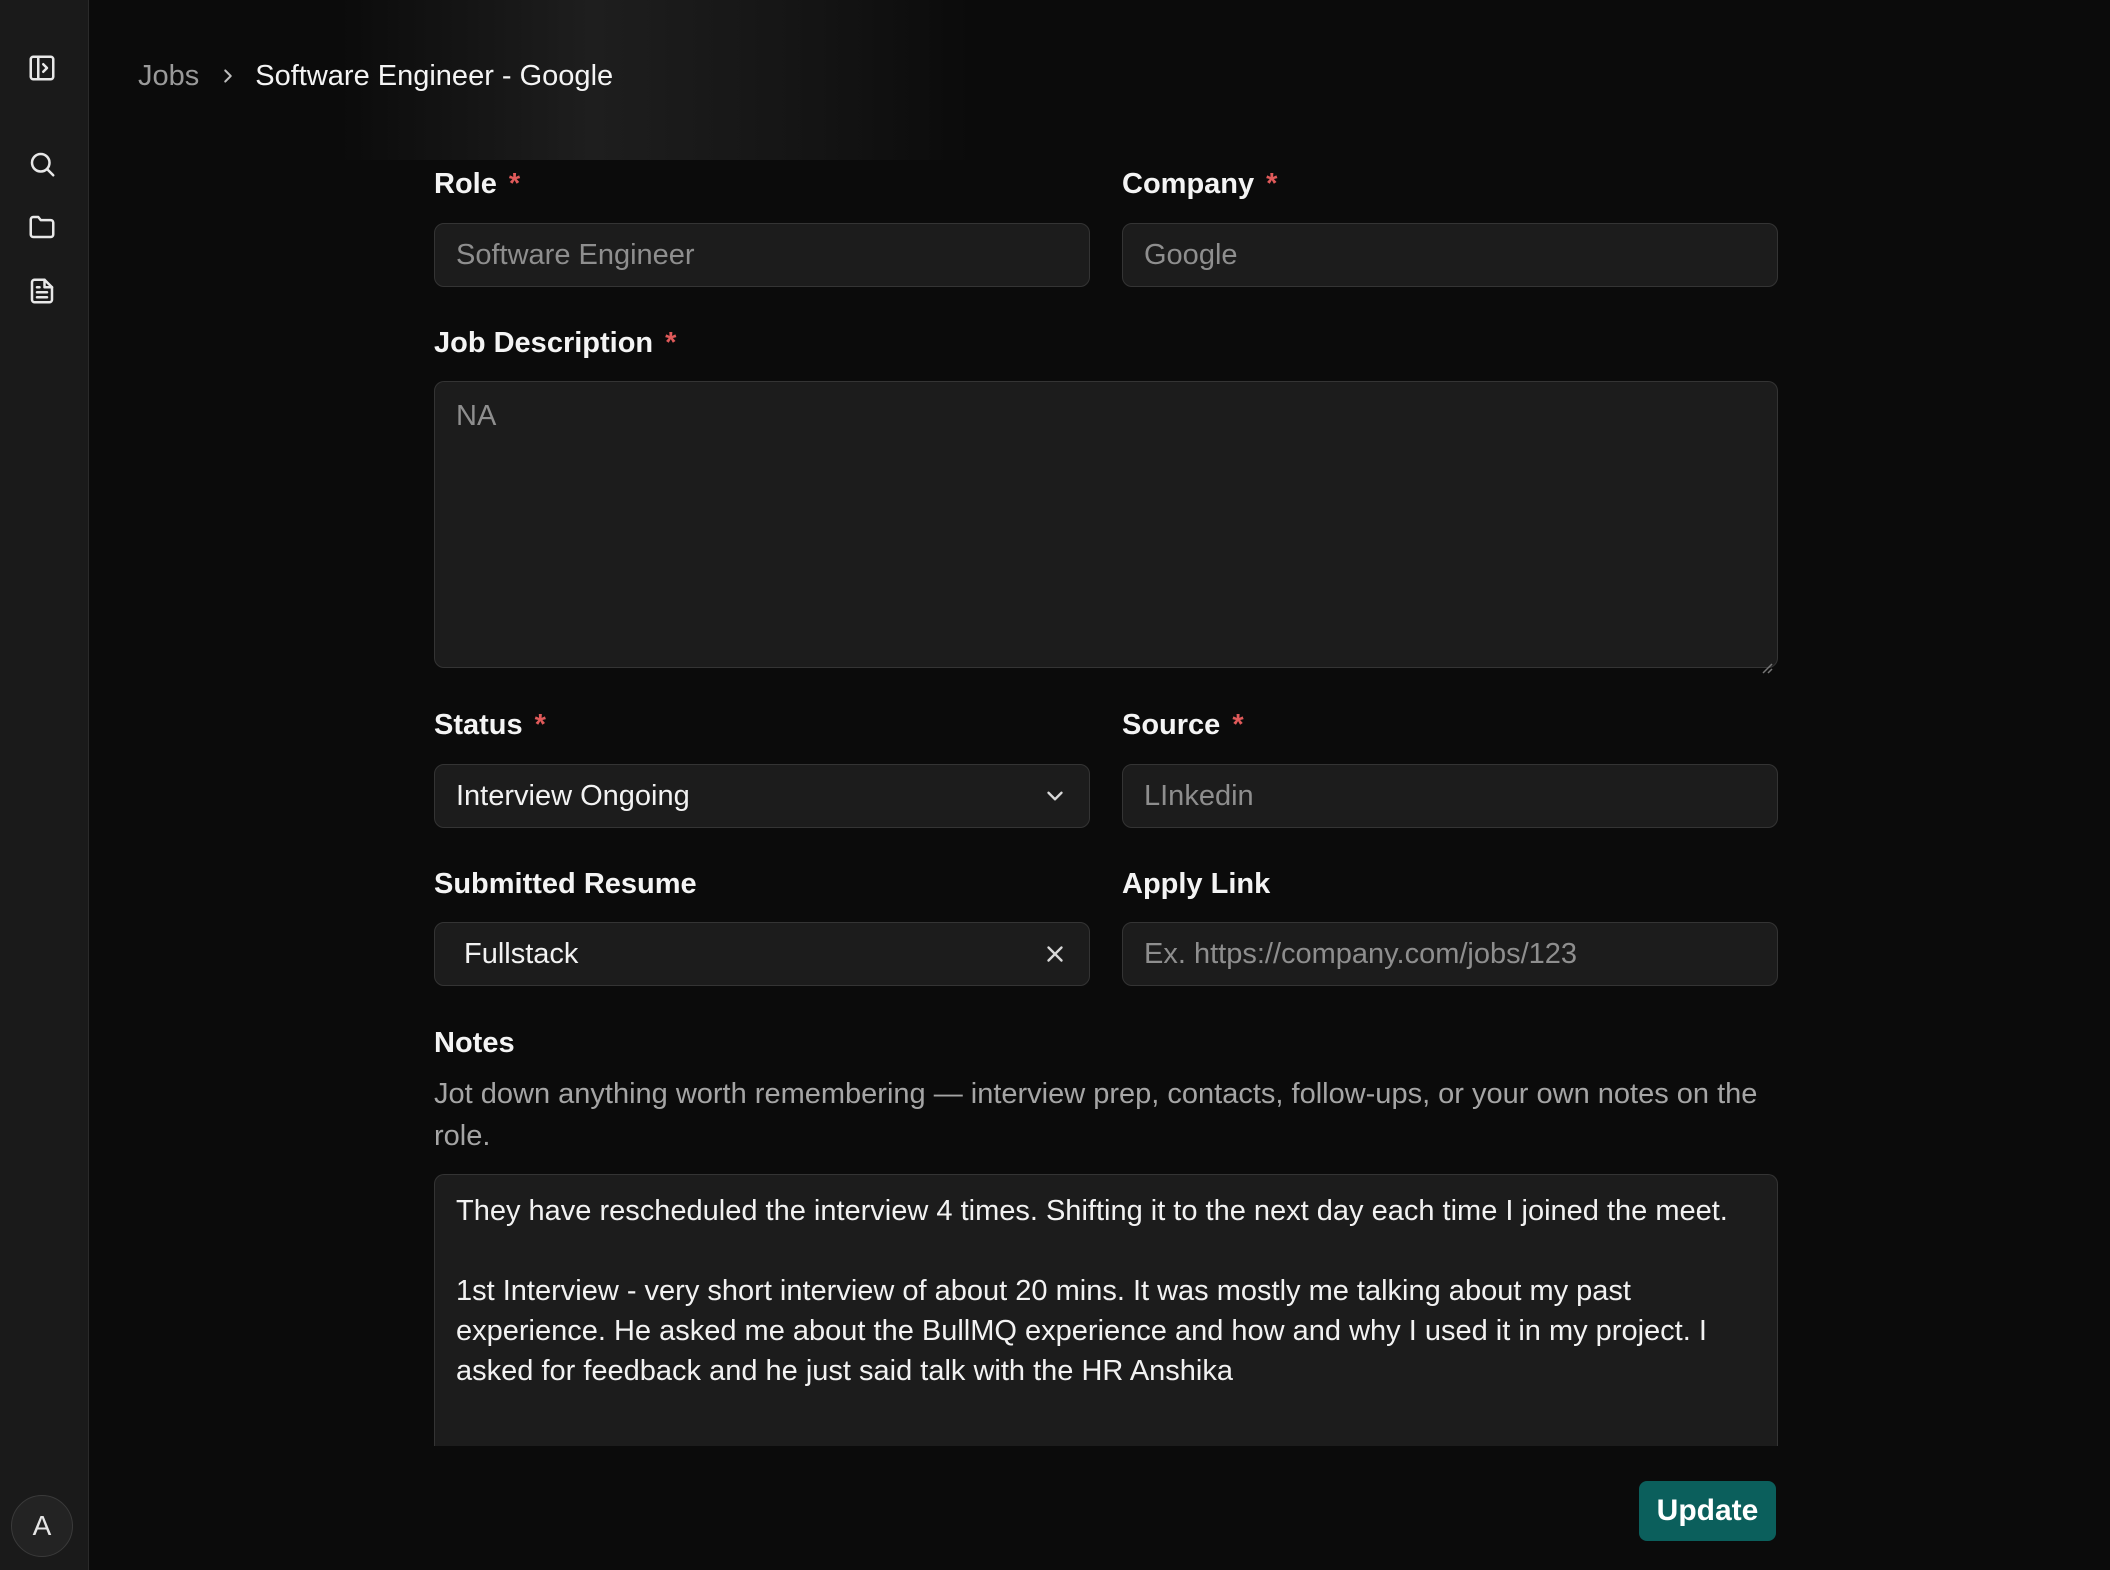 This screenshot has height=1570, width=2110. I want to click on breadcrumb-current: Software Engineer - Google, so click(434, 75).